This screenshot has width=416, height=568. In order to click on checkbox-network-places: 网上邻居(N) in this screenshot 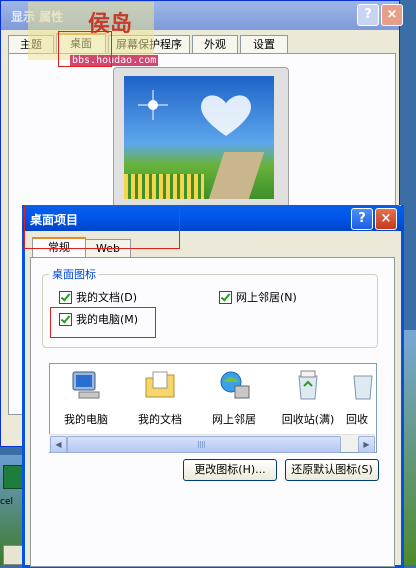, I will do `click(258, 297)`.